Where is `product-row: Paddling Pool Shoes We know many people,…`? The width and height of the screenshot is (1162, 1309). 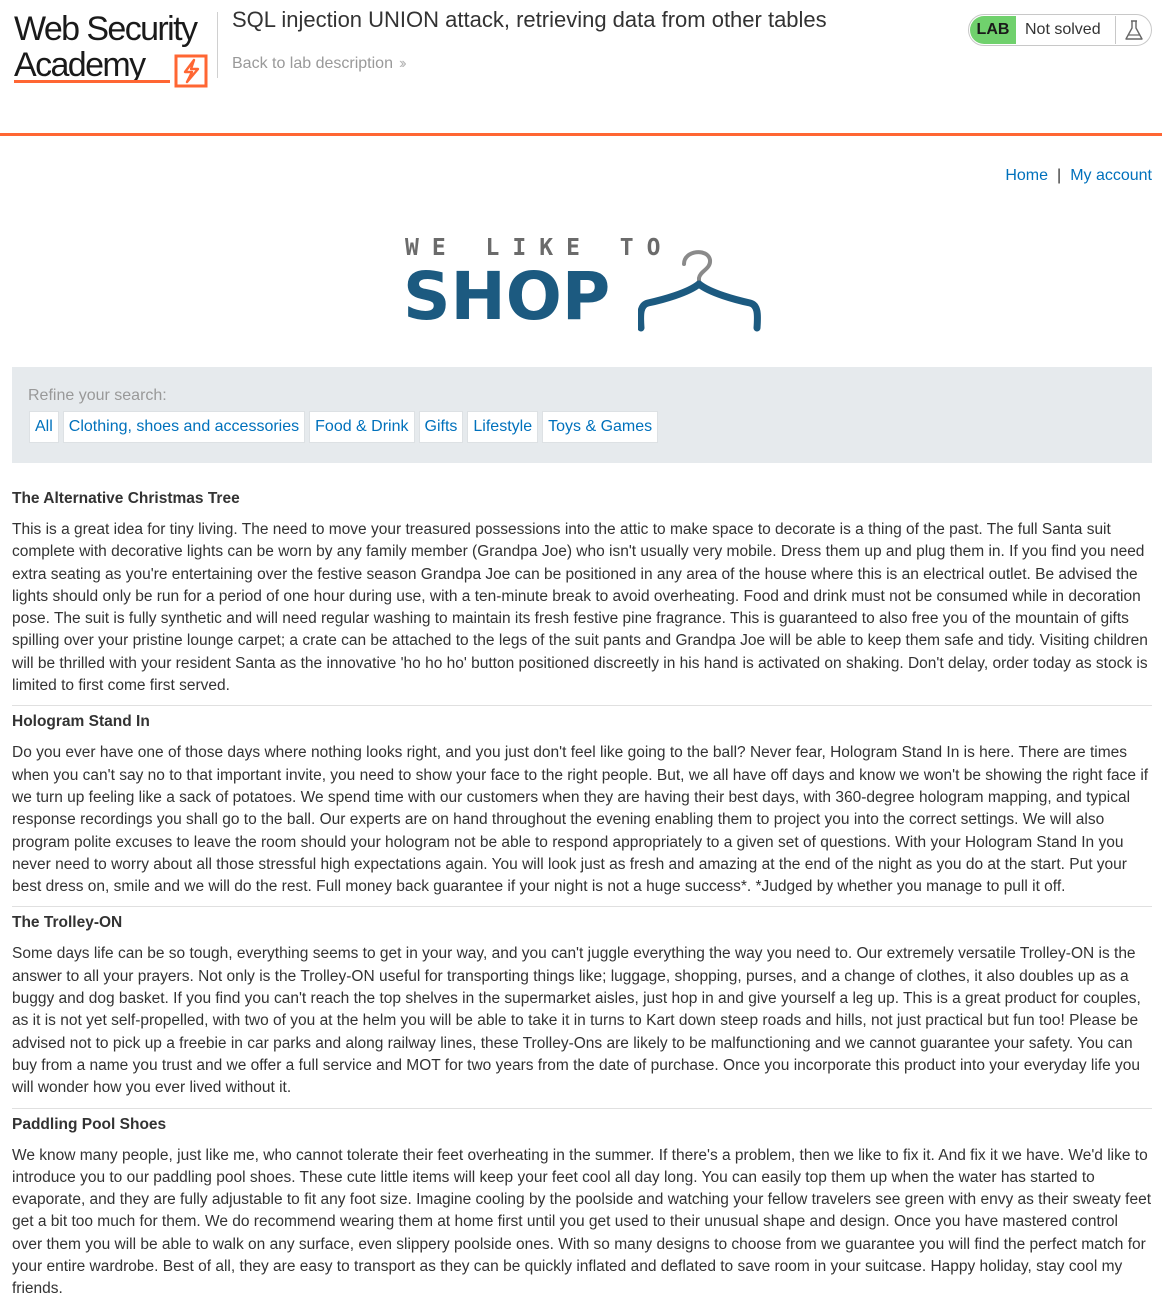
product-row: Paddling Pool Shoes We know many people,… is located at coordinates (582, 1212).